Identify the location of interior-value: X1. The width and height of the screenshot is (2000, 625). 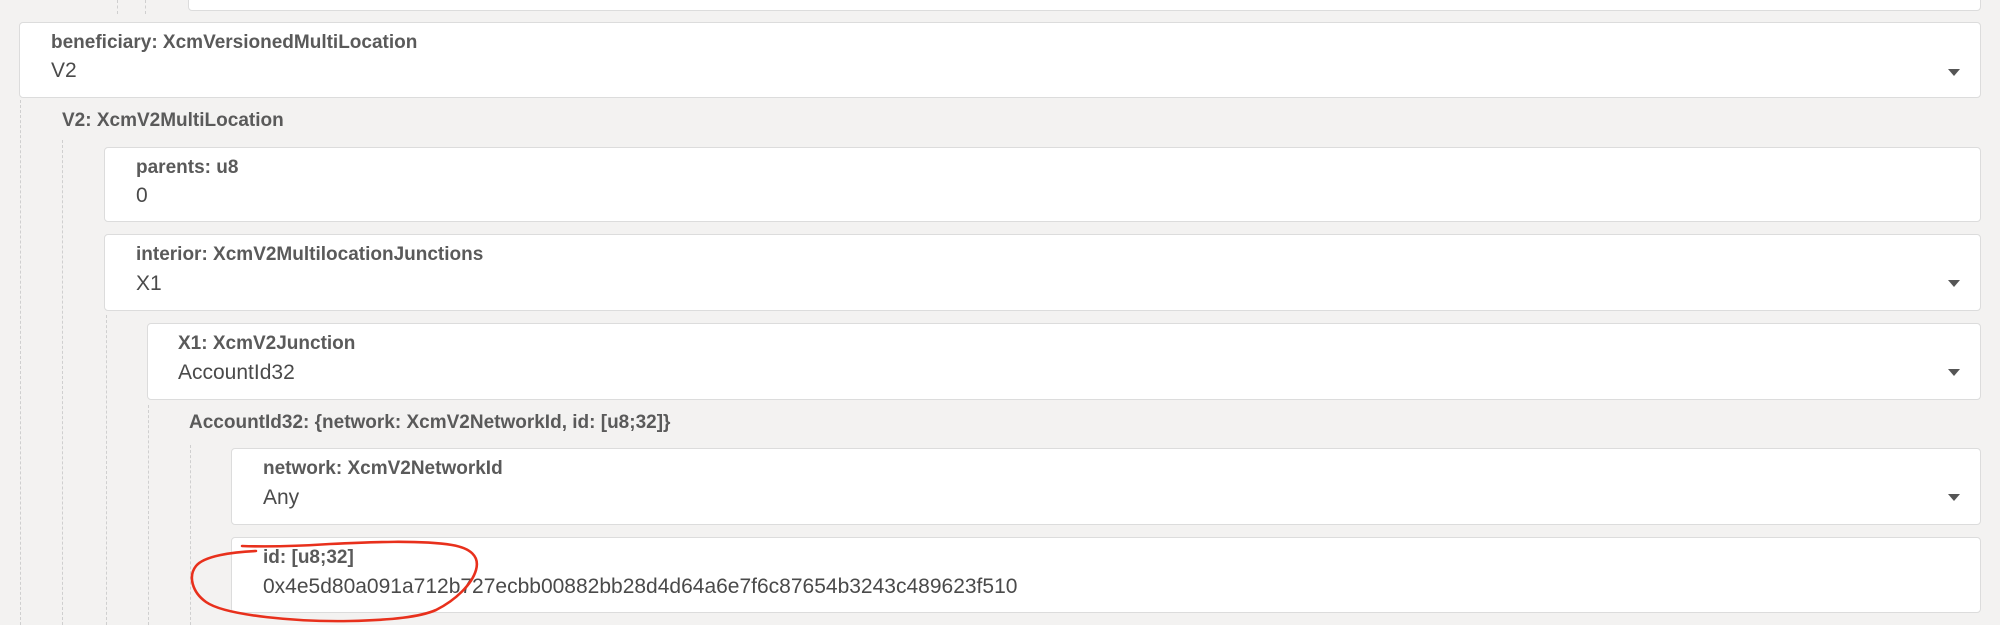
(149, 283).